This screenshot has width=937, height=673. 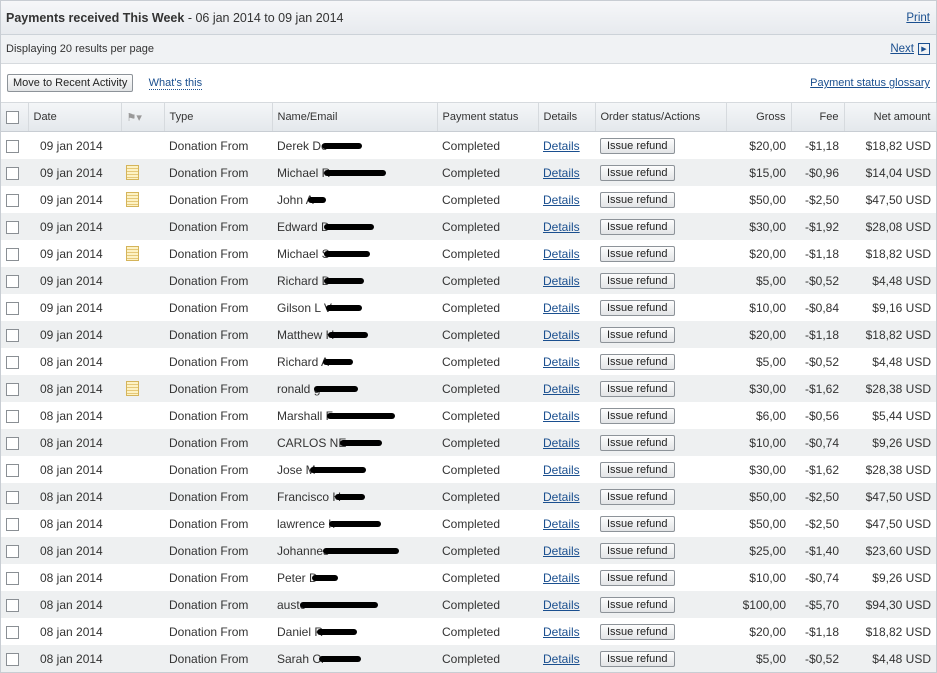 What do you see at coordinates (134, 117) in the screenshot?
I see `flag-filter-icon: ⚑▾` at bounding box center [134, 117].